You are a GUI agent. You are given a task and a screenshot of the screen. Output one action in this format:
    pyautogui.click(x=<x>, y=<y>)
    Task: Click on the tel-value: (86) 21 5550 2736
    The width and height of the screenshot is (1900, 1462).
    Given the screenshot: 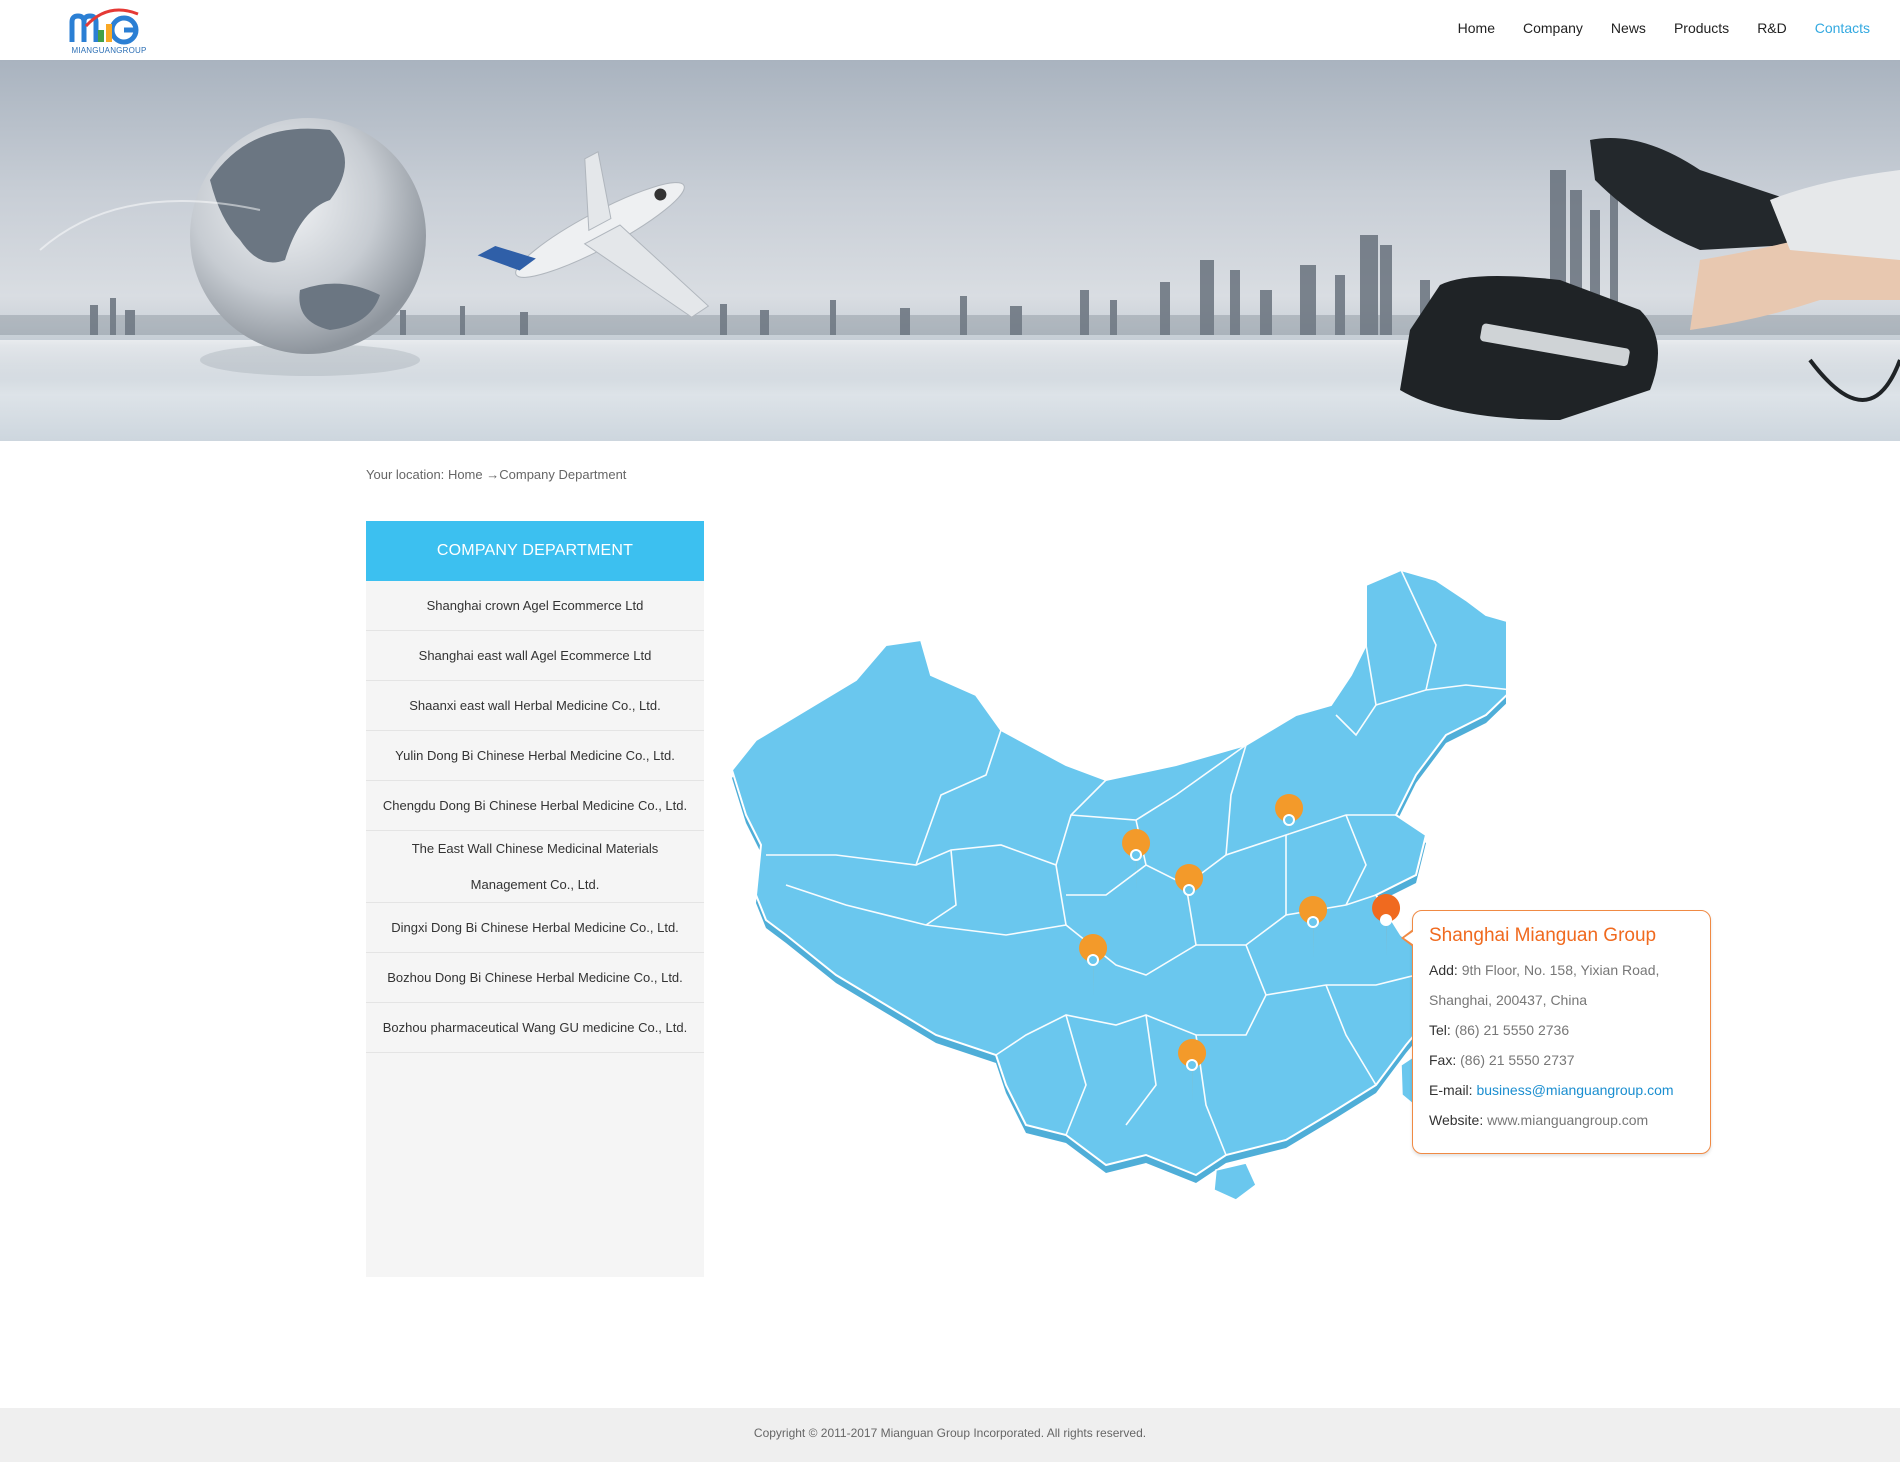 What is the action you would take?
    pyautogui.click(x=1512, y=1030)
    